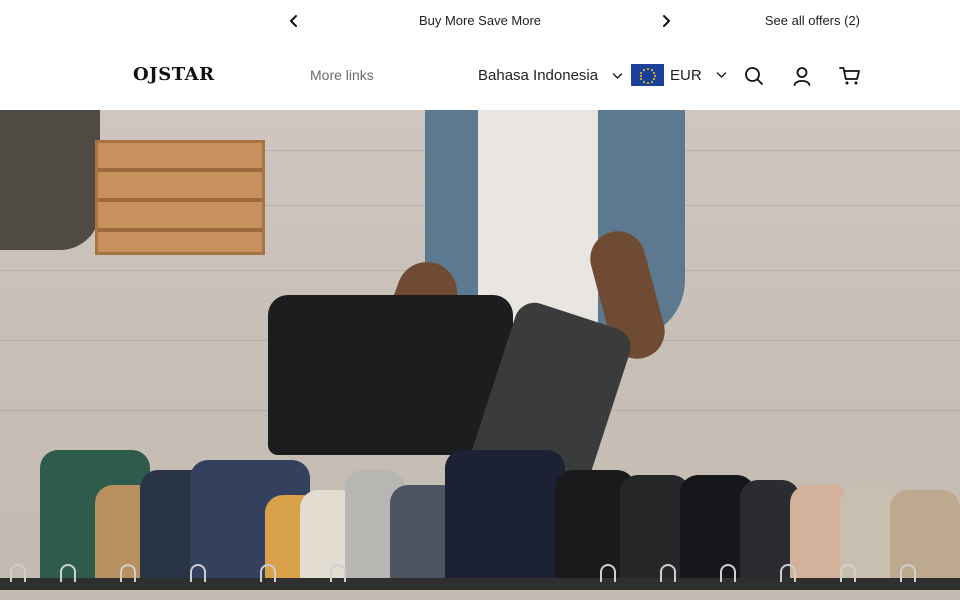  I want to click on announcement-message: Buy More Save More, so click(480, 20).